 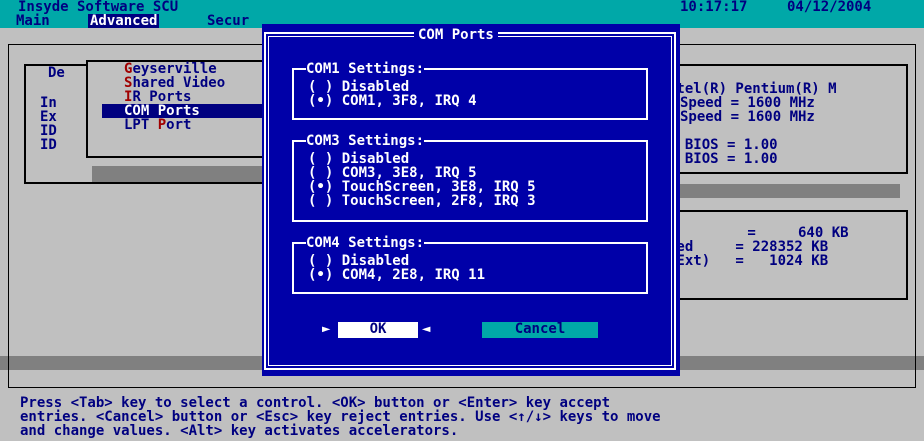 I want to click on com1-option-port: (•) COM1, 3F8, IRQ 4, so click(x=392, y=101).